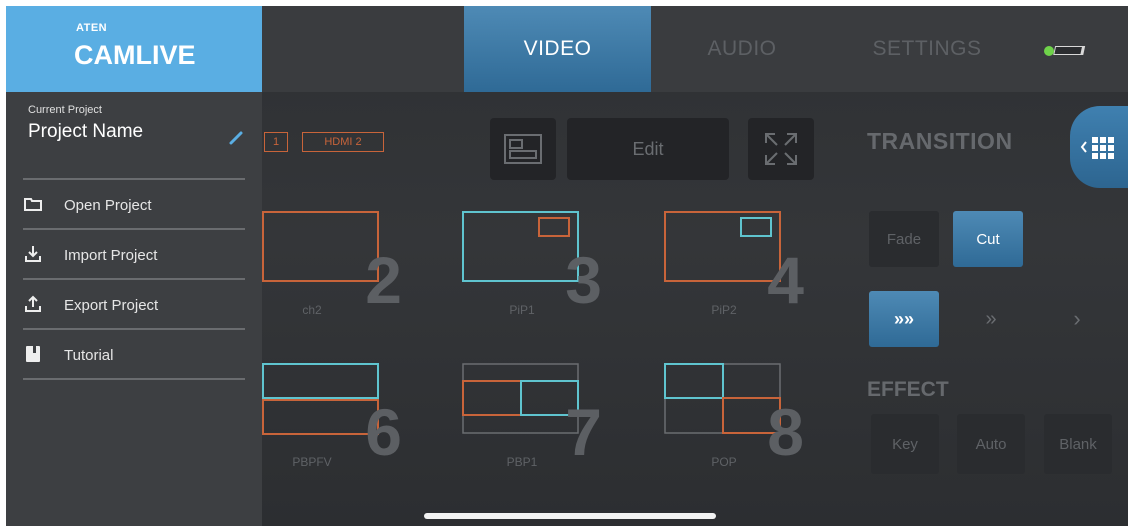 Image resolution: width=1134 pixels, height=531 pixels. Describe the element at coordinates (927, 49) in the screenshot. I see `tab-settings: SETTINGS` at that location.